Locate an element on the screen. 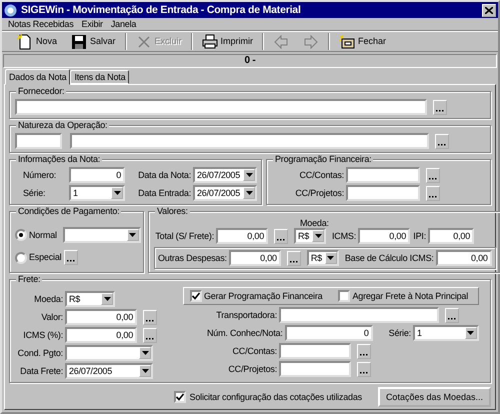 This screenshot has height=414, width=500. radio-label: Especial is located at coordinates (45, 257).